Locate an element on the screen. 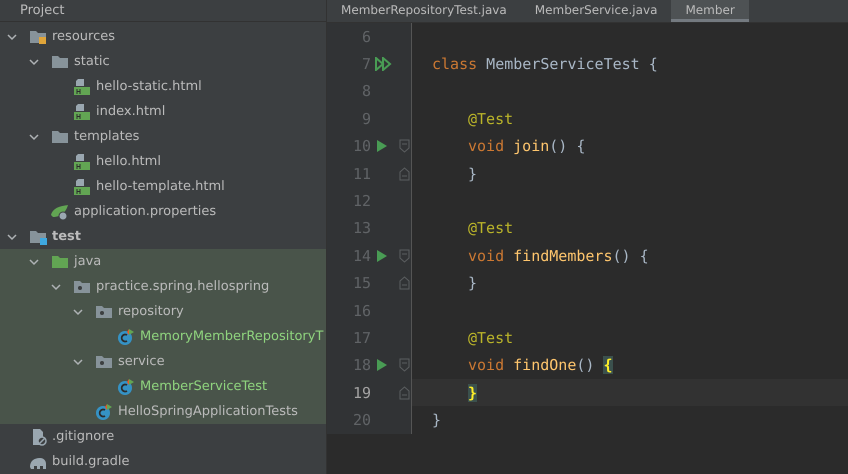  tree-row: templates is located at coordinates (163, 136).